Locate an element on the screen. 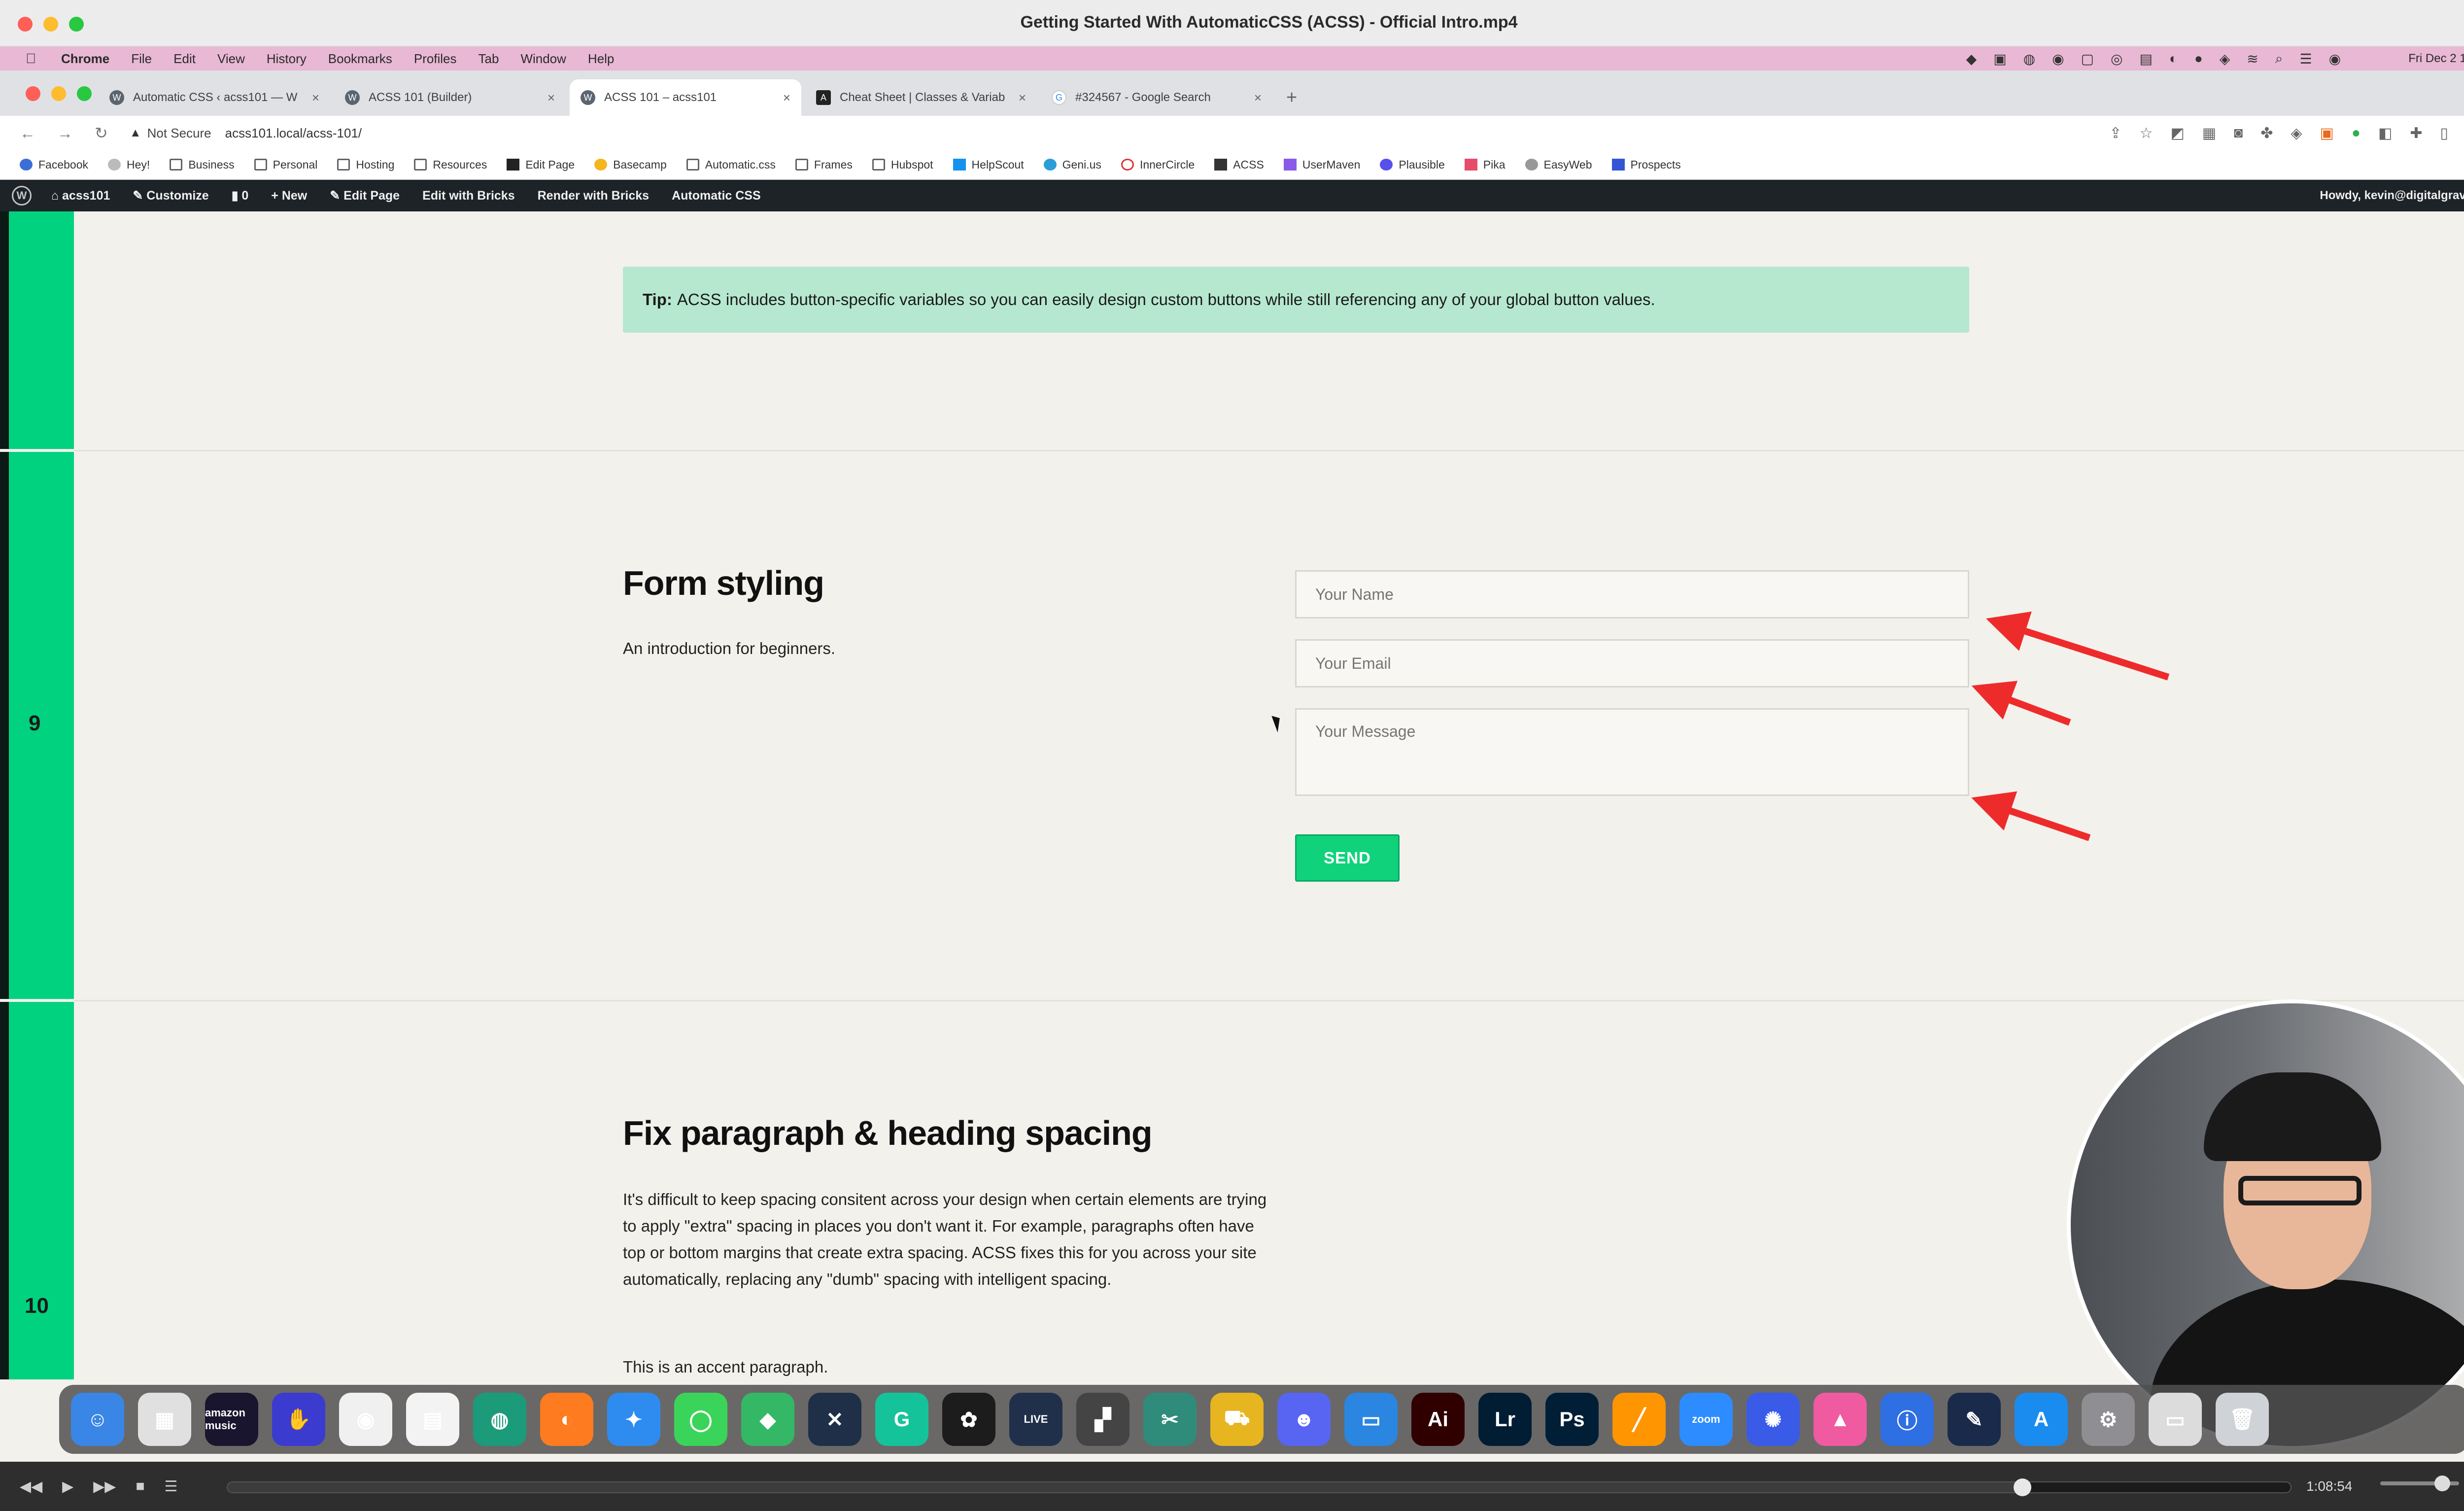 The image size is (2464, 1511). address-bar: ▲ Not Secure acss101.local/acss-101/ is located at coordinates (246, 133).